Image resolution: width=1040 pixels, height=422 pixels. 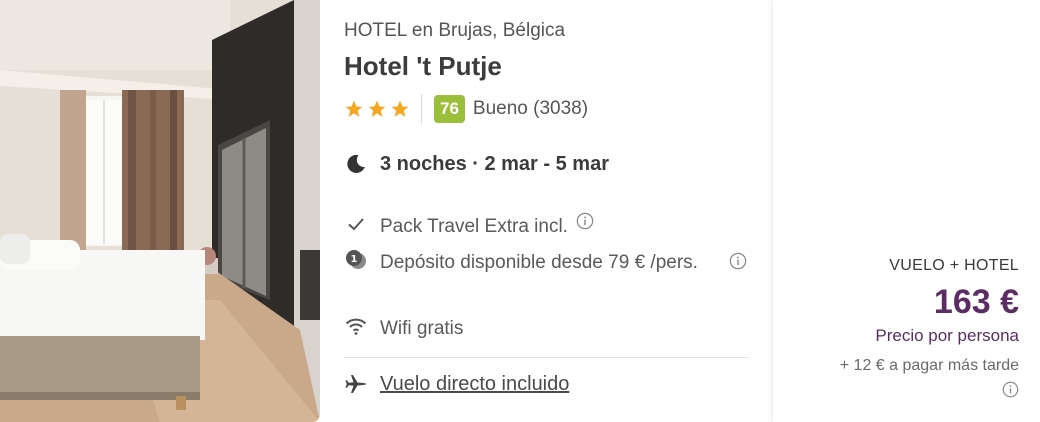 What do you see at coordinates (356, 163) in the screenshot?
I see `moon-icon` at bounding box center [356, 163].